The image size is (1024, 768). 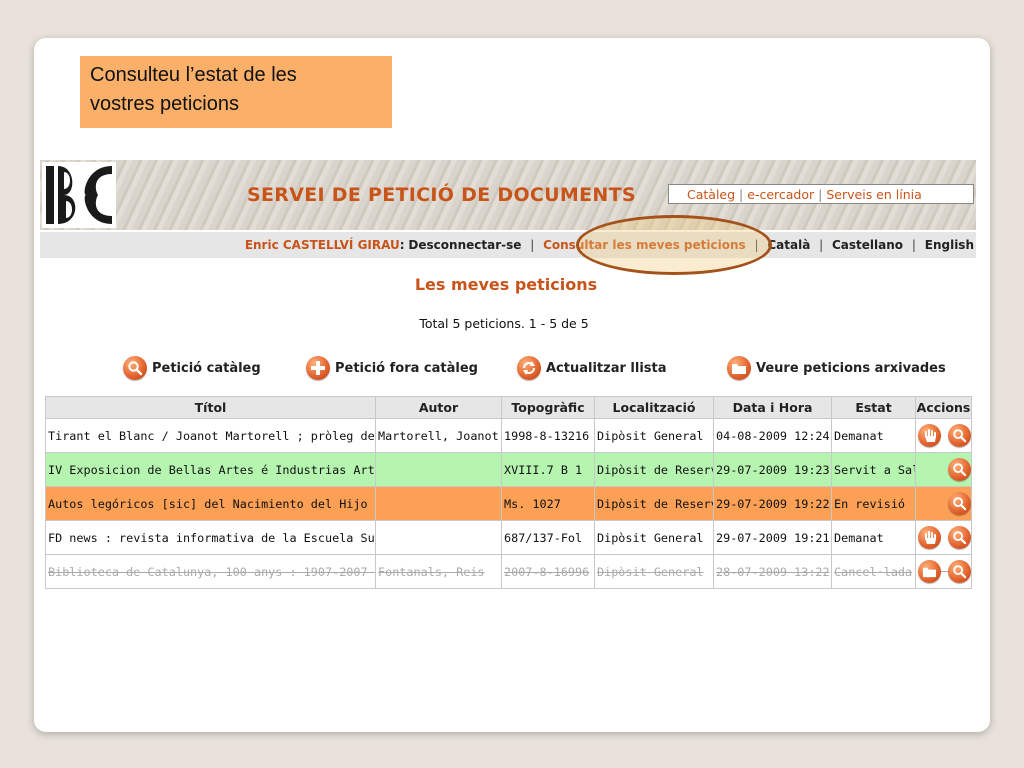 I want to click on lang-english-link: English, so click(x=949, y=245).